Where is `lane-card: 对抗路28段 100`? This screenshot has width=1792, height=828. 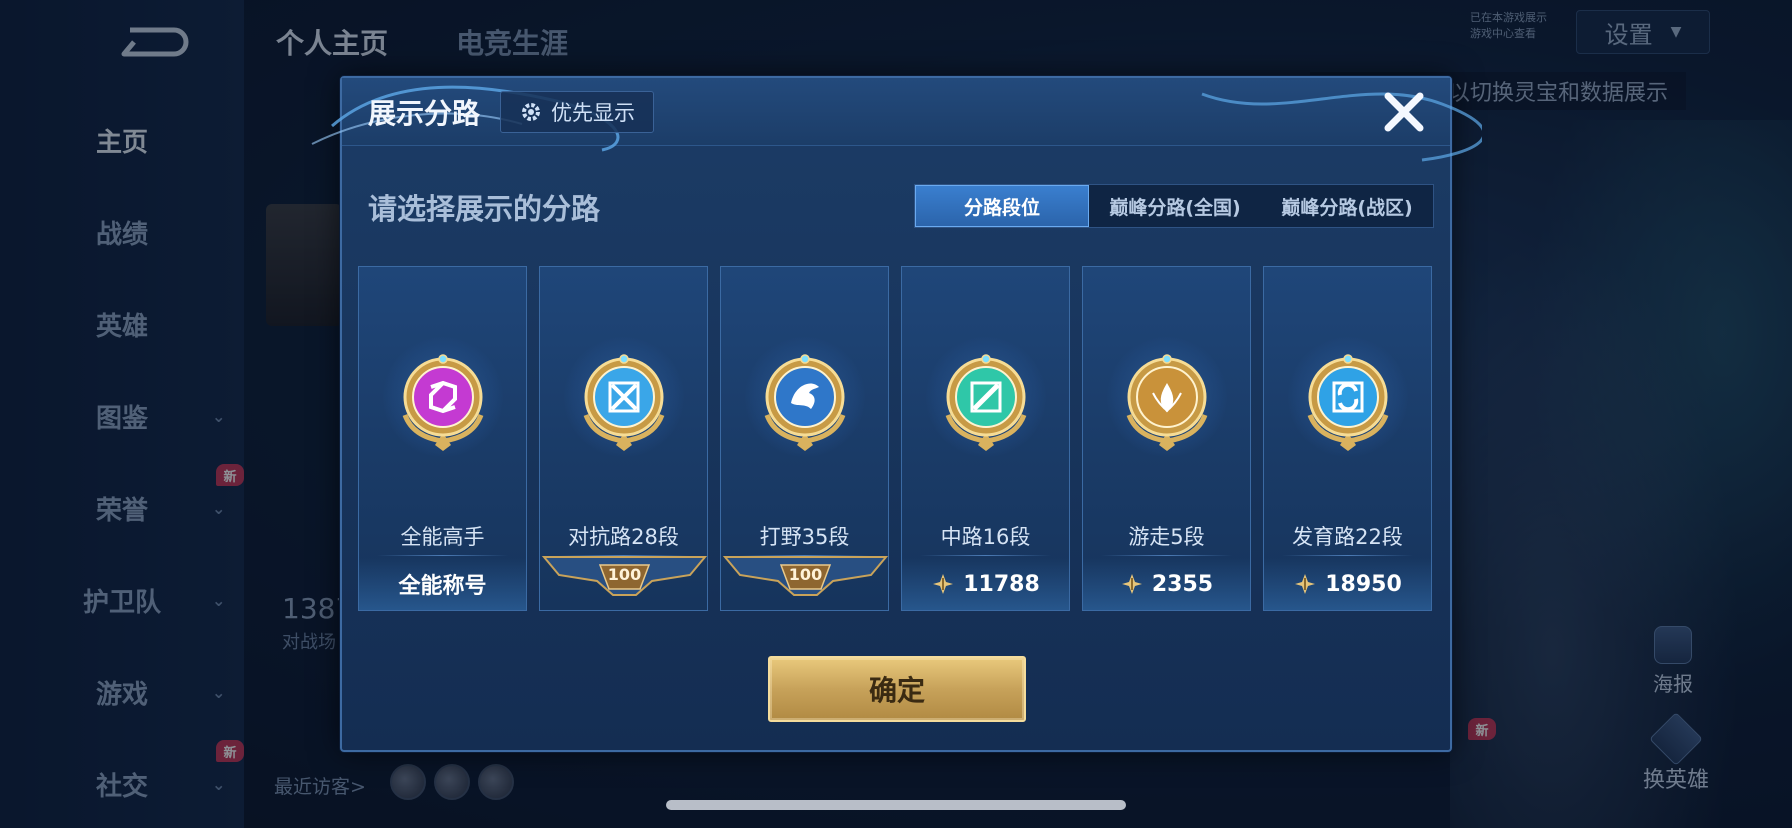 lane-card: 对抗路28段 100 is located at coordinates (623, 438).